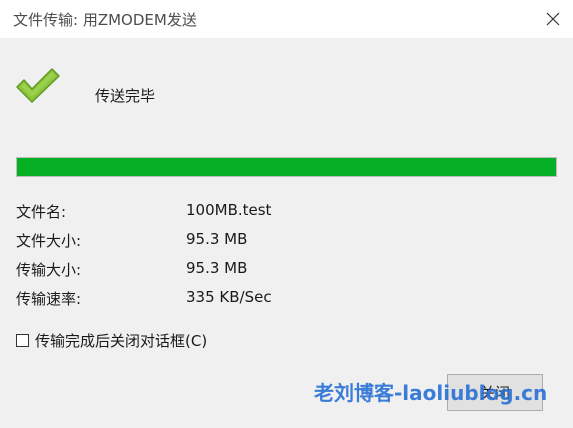 Image resolution: width=573 pixels, height=428 pixels. What do you see at coordinates (121, 341) in the screenshot?
I see `auto-close-label: 传输完成后关闭对话框(C)` at bounding box center [121, 341].